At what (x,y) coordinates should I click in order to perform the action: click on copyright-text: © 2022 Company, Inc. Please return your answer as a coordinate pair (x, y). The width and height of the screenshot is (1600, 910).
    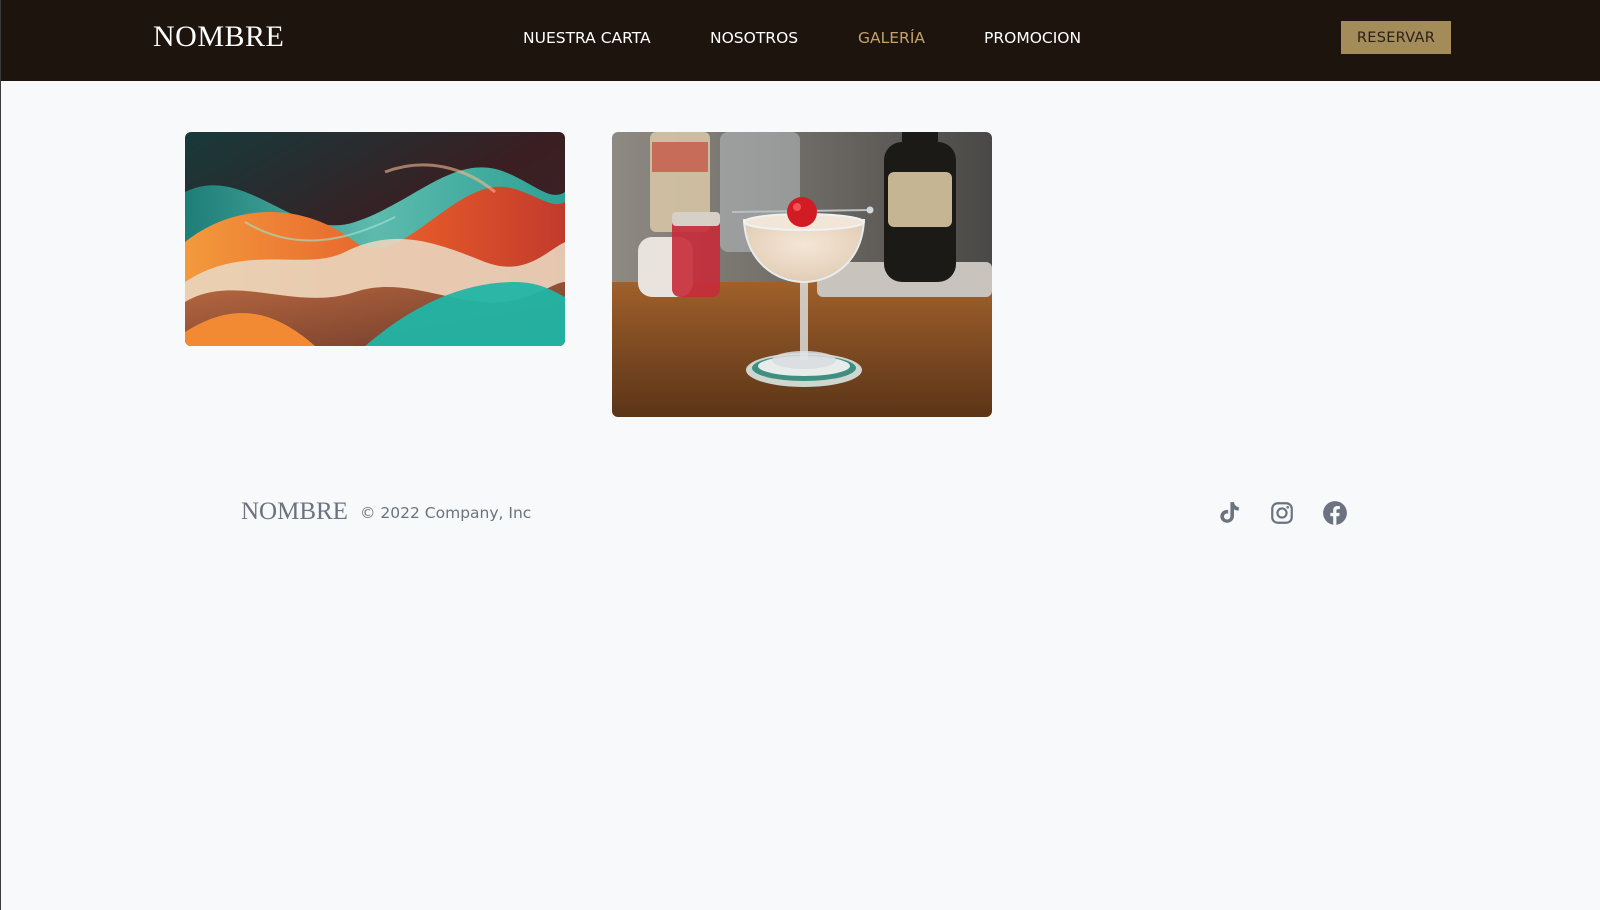
    Looking at the image, I should click on (446, 513).